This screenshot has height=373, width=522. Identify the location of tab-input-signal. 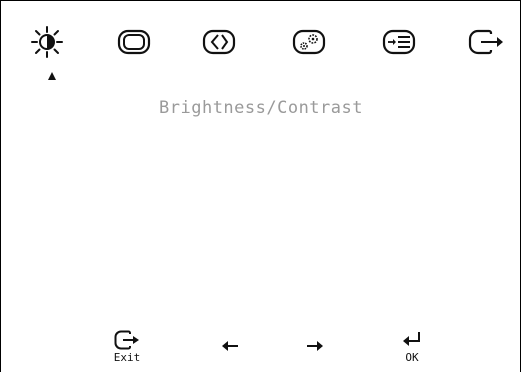
(399, 42).